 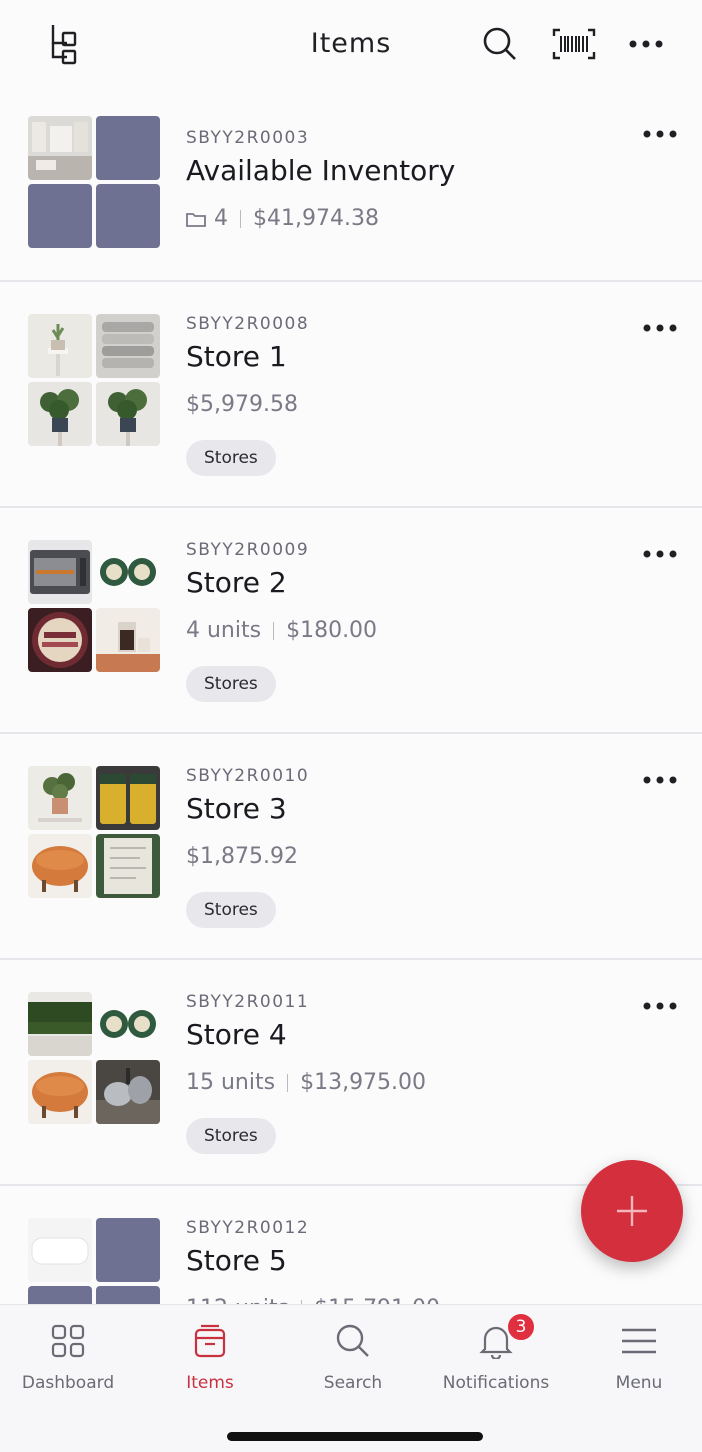 I want to click on plus-icon, so click(x=632, y=1211).